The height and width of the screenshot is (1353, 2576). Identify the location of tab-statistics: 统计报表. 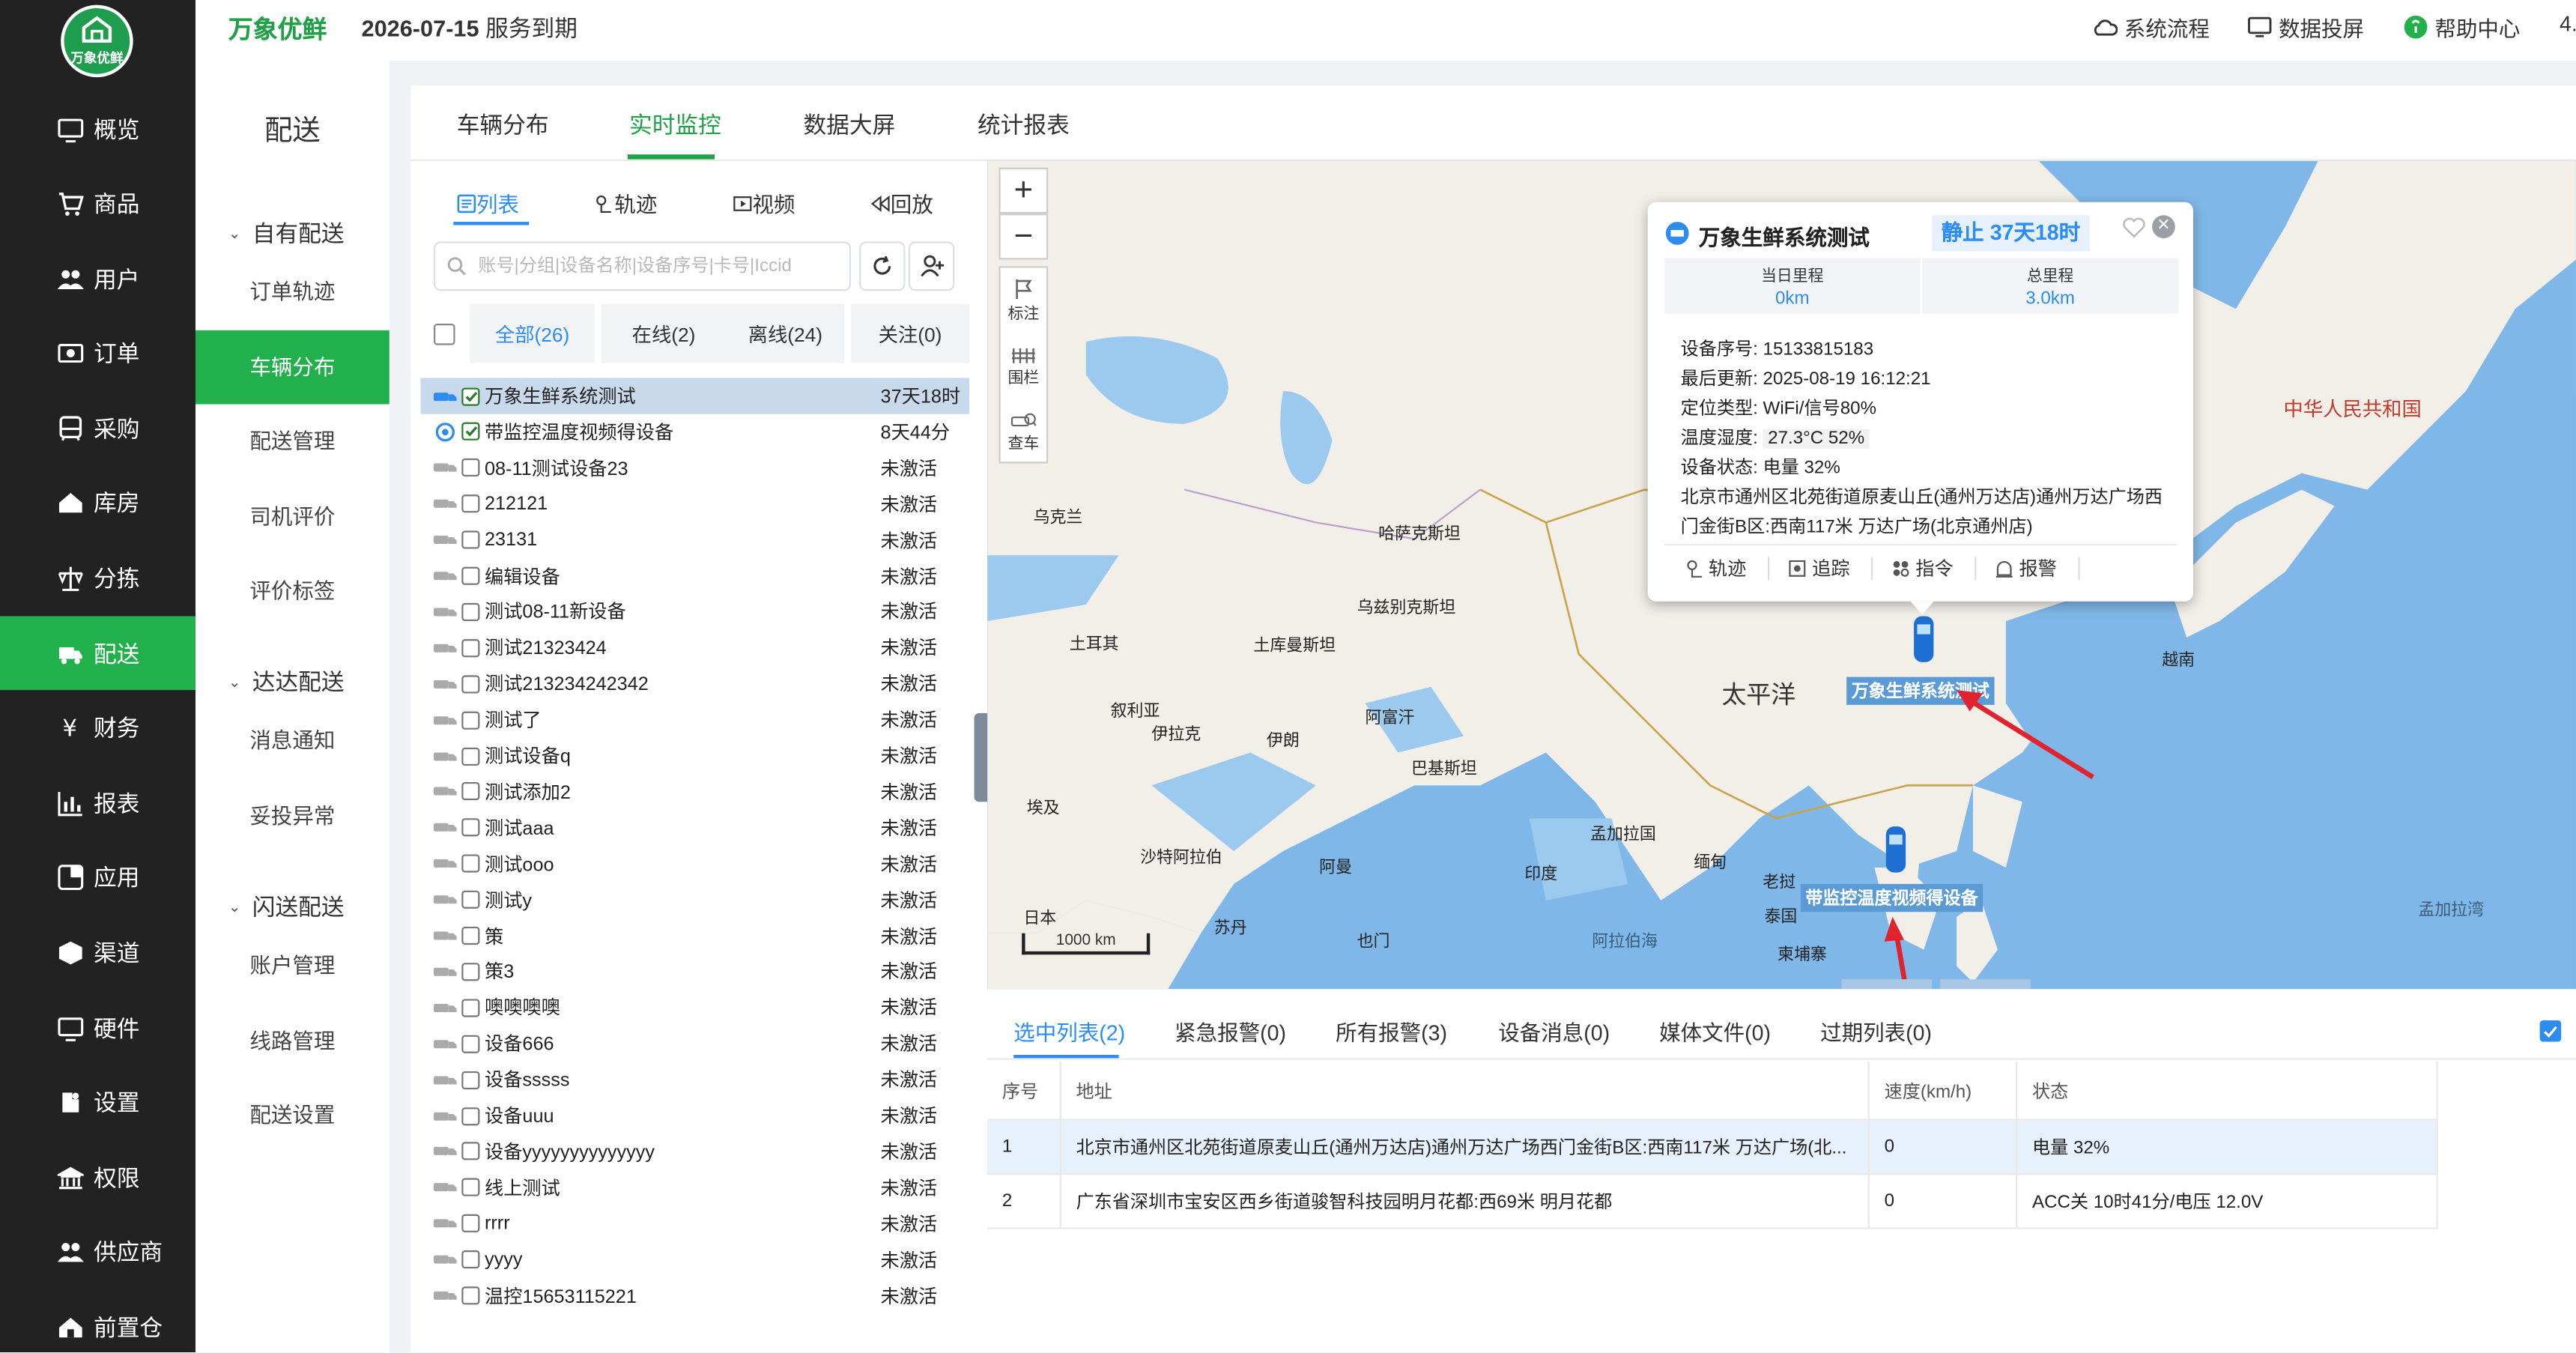
(1024, 125).